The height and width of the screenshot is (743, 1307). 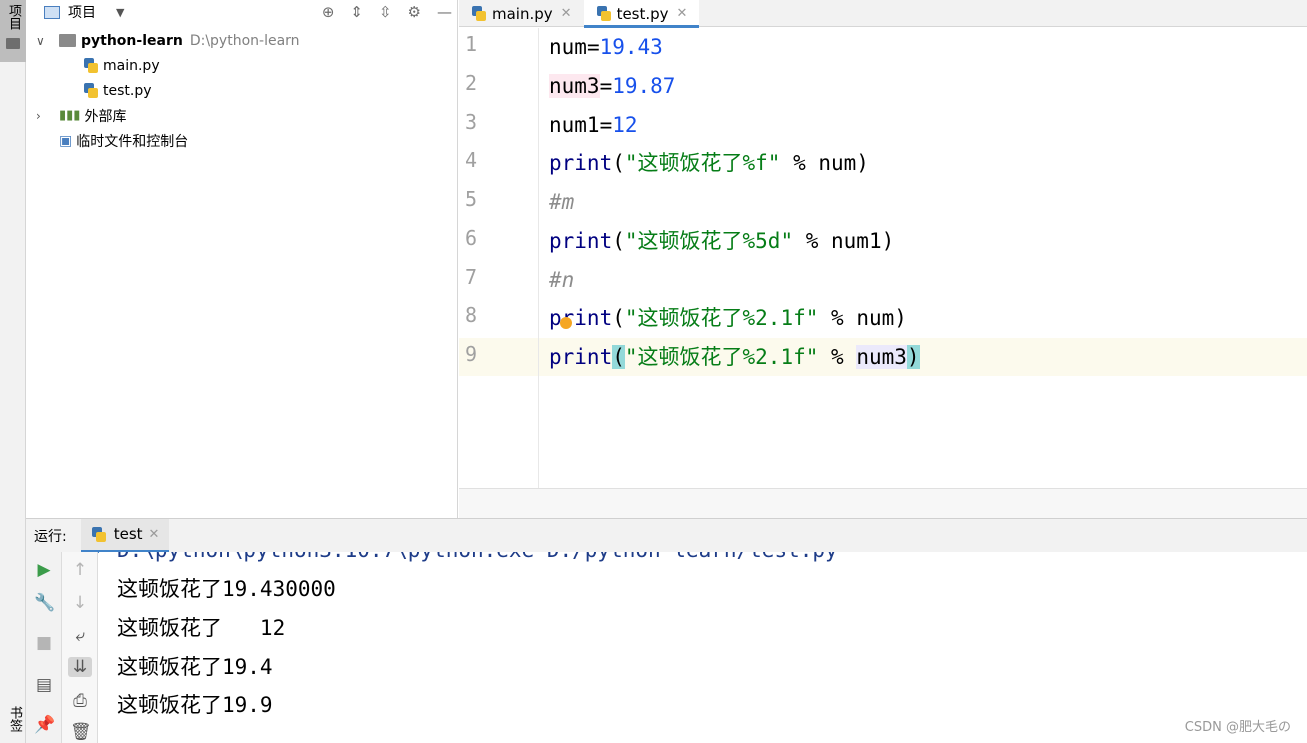 What do you see at coordinates (471, 83) in the screenshot?
I see `line-number: 2` at bounding box center [471, 83].